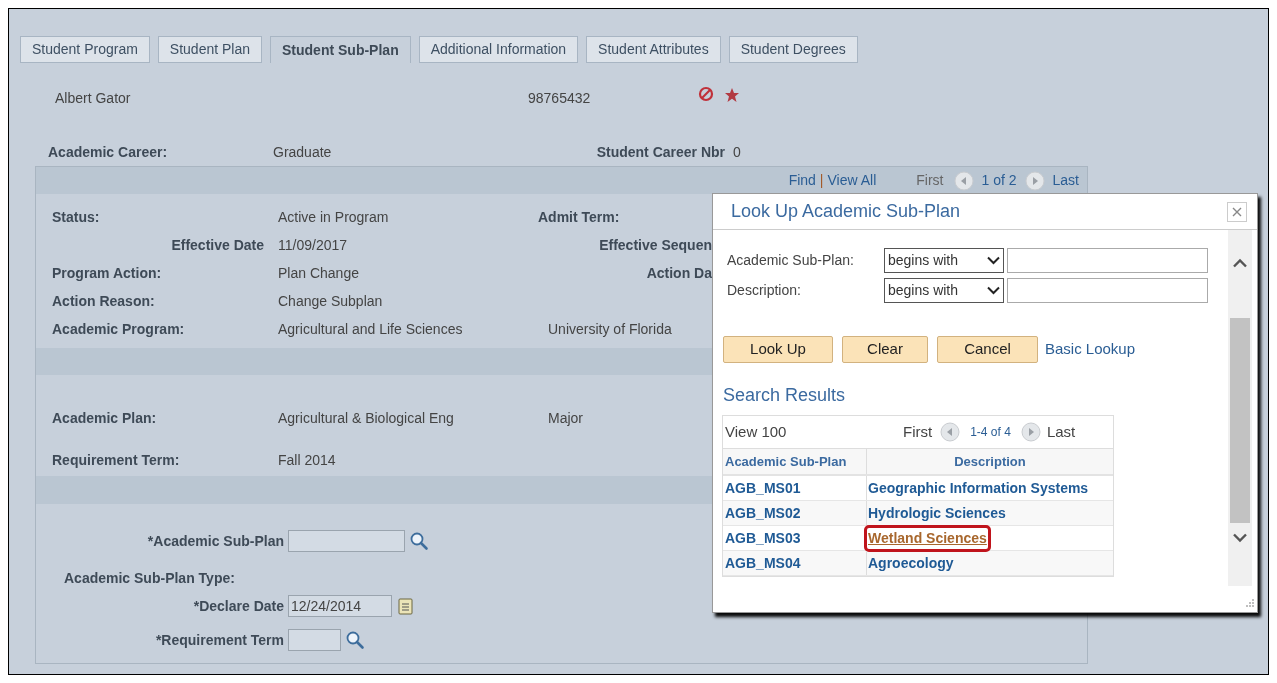  I want to click on field-label: Effective Sequen, so click(655, 245).